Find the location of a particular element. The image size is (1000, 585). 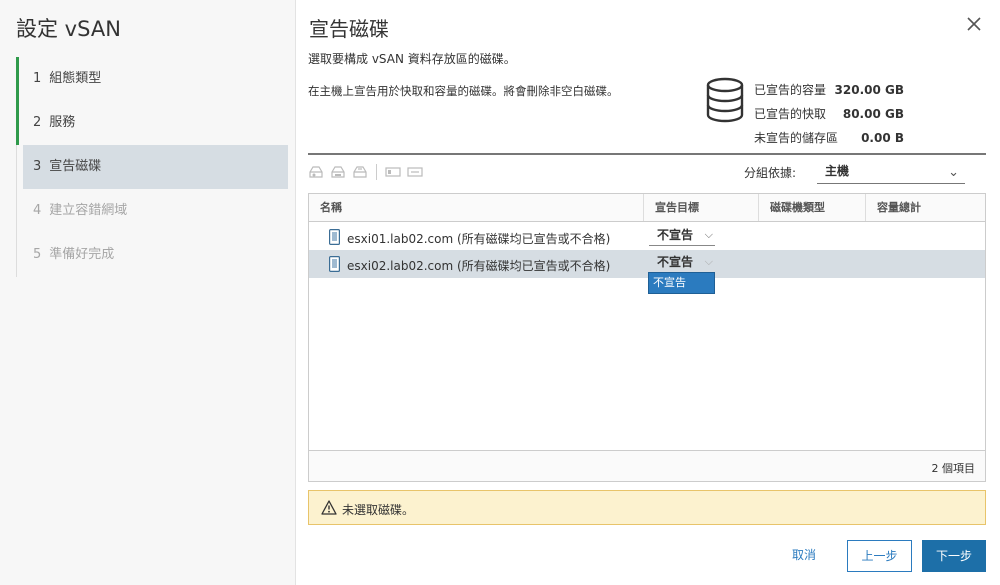

warning-banner: 未選取磁碟。 is located at coordinates (647, 507).